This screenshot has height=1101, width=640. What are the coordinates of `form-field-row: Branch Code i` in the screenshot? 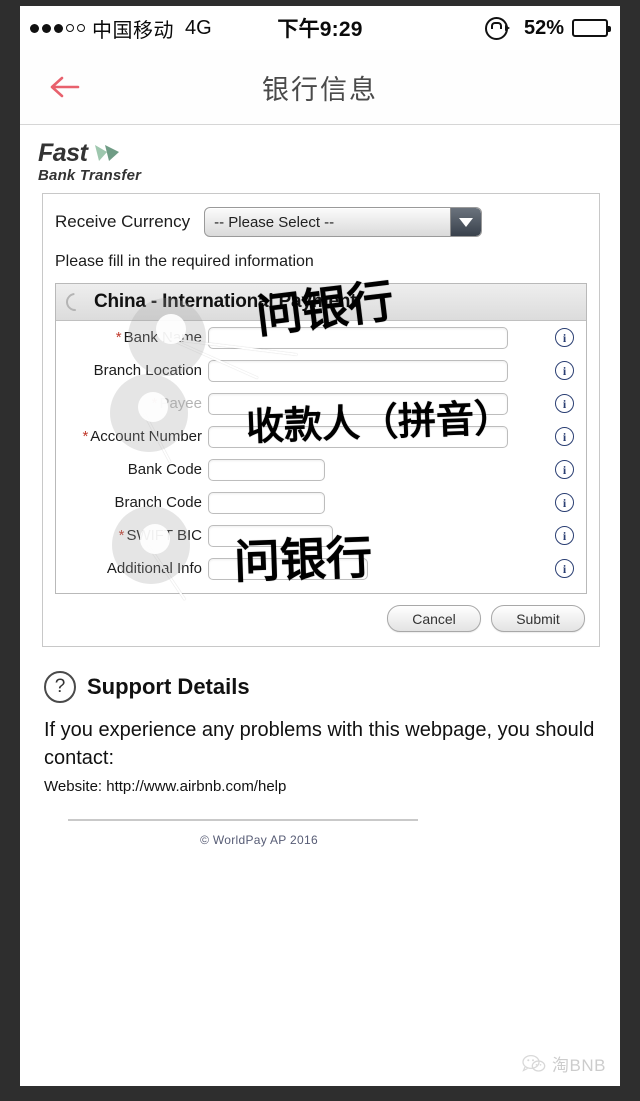 It's located at (321, 502).